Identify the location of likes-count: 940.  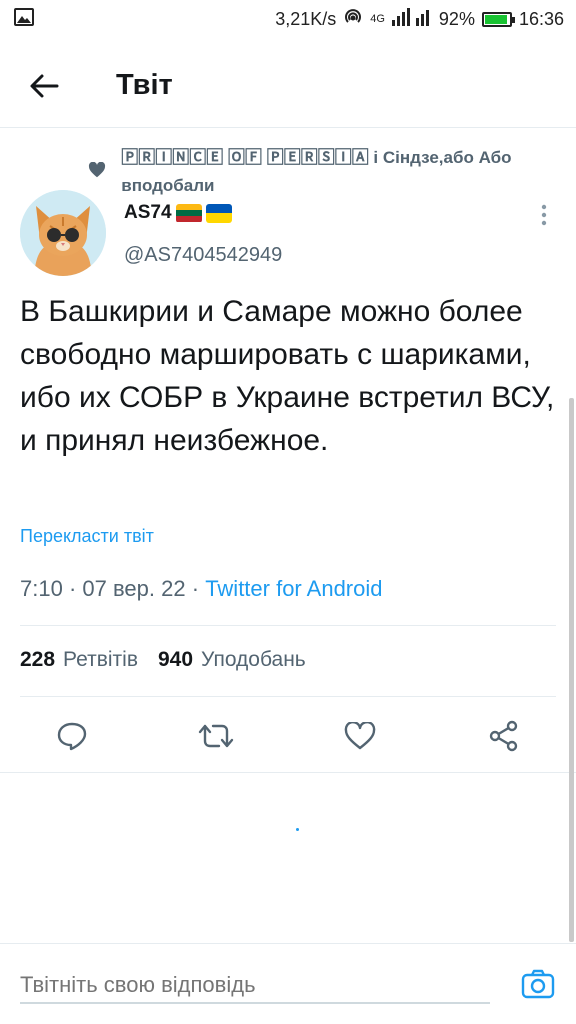
(176, 659).